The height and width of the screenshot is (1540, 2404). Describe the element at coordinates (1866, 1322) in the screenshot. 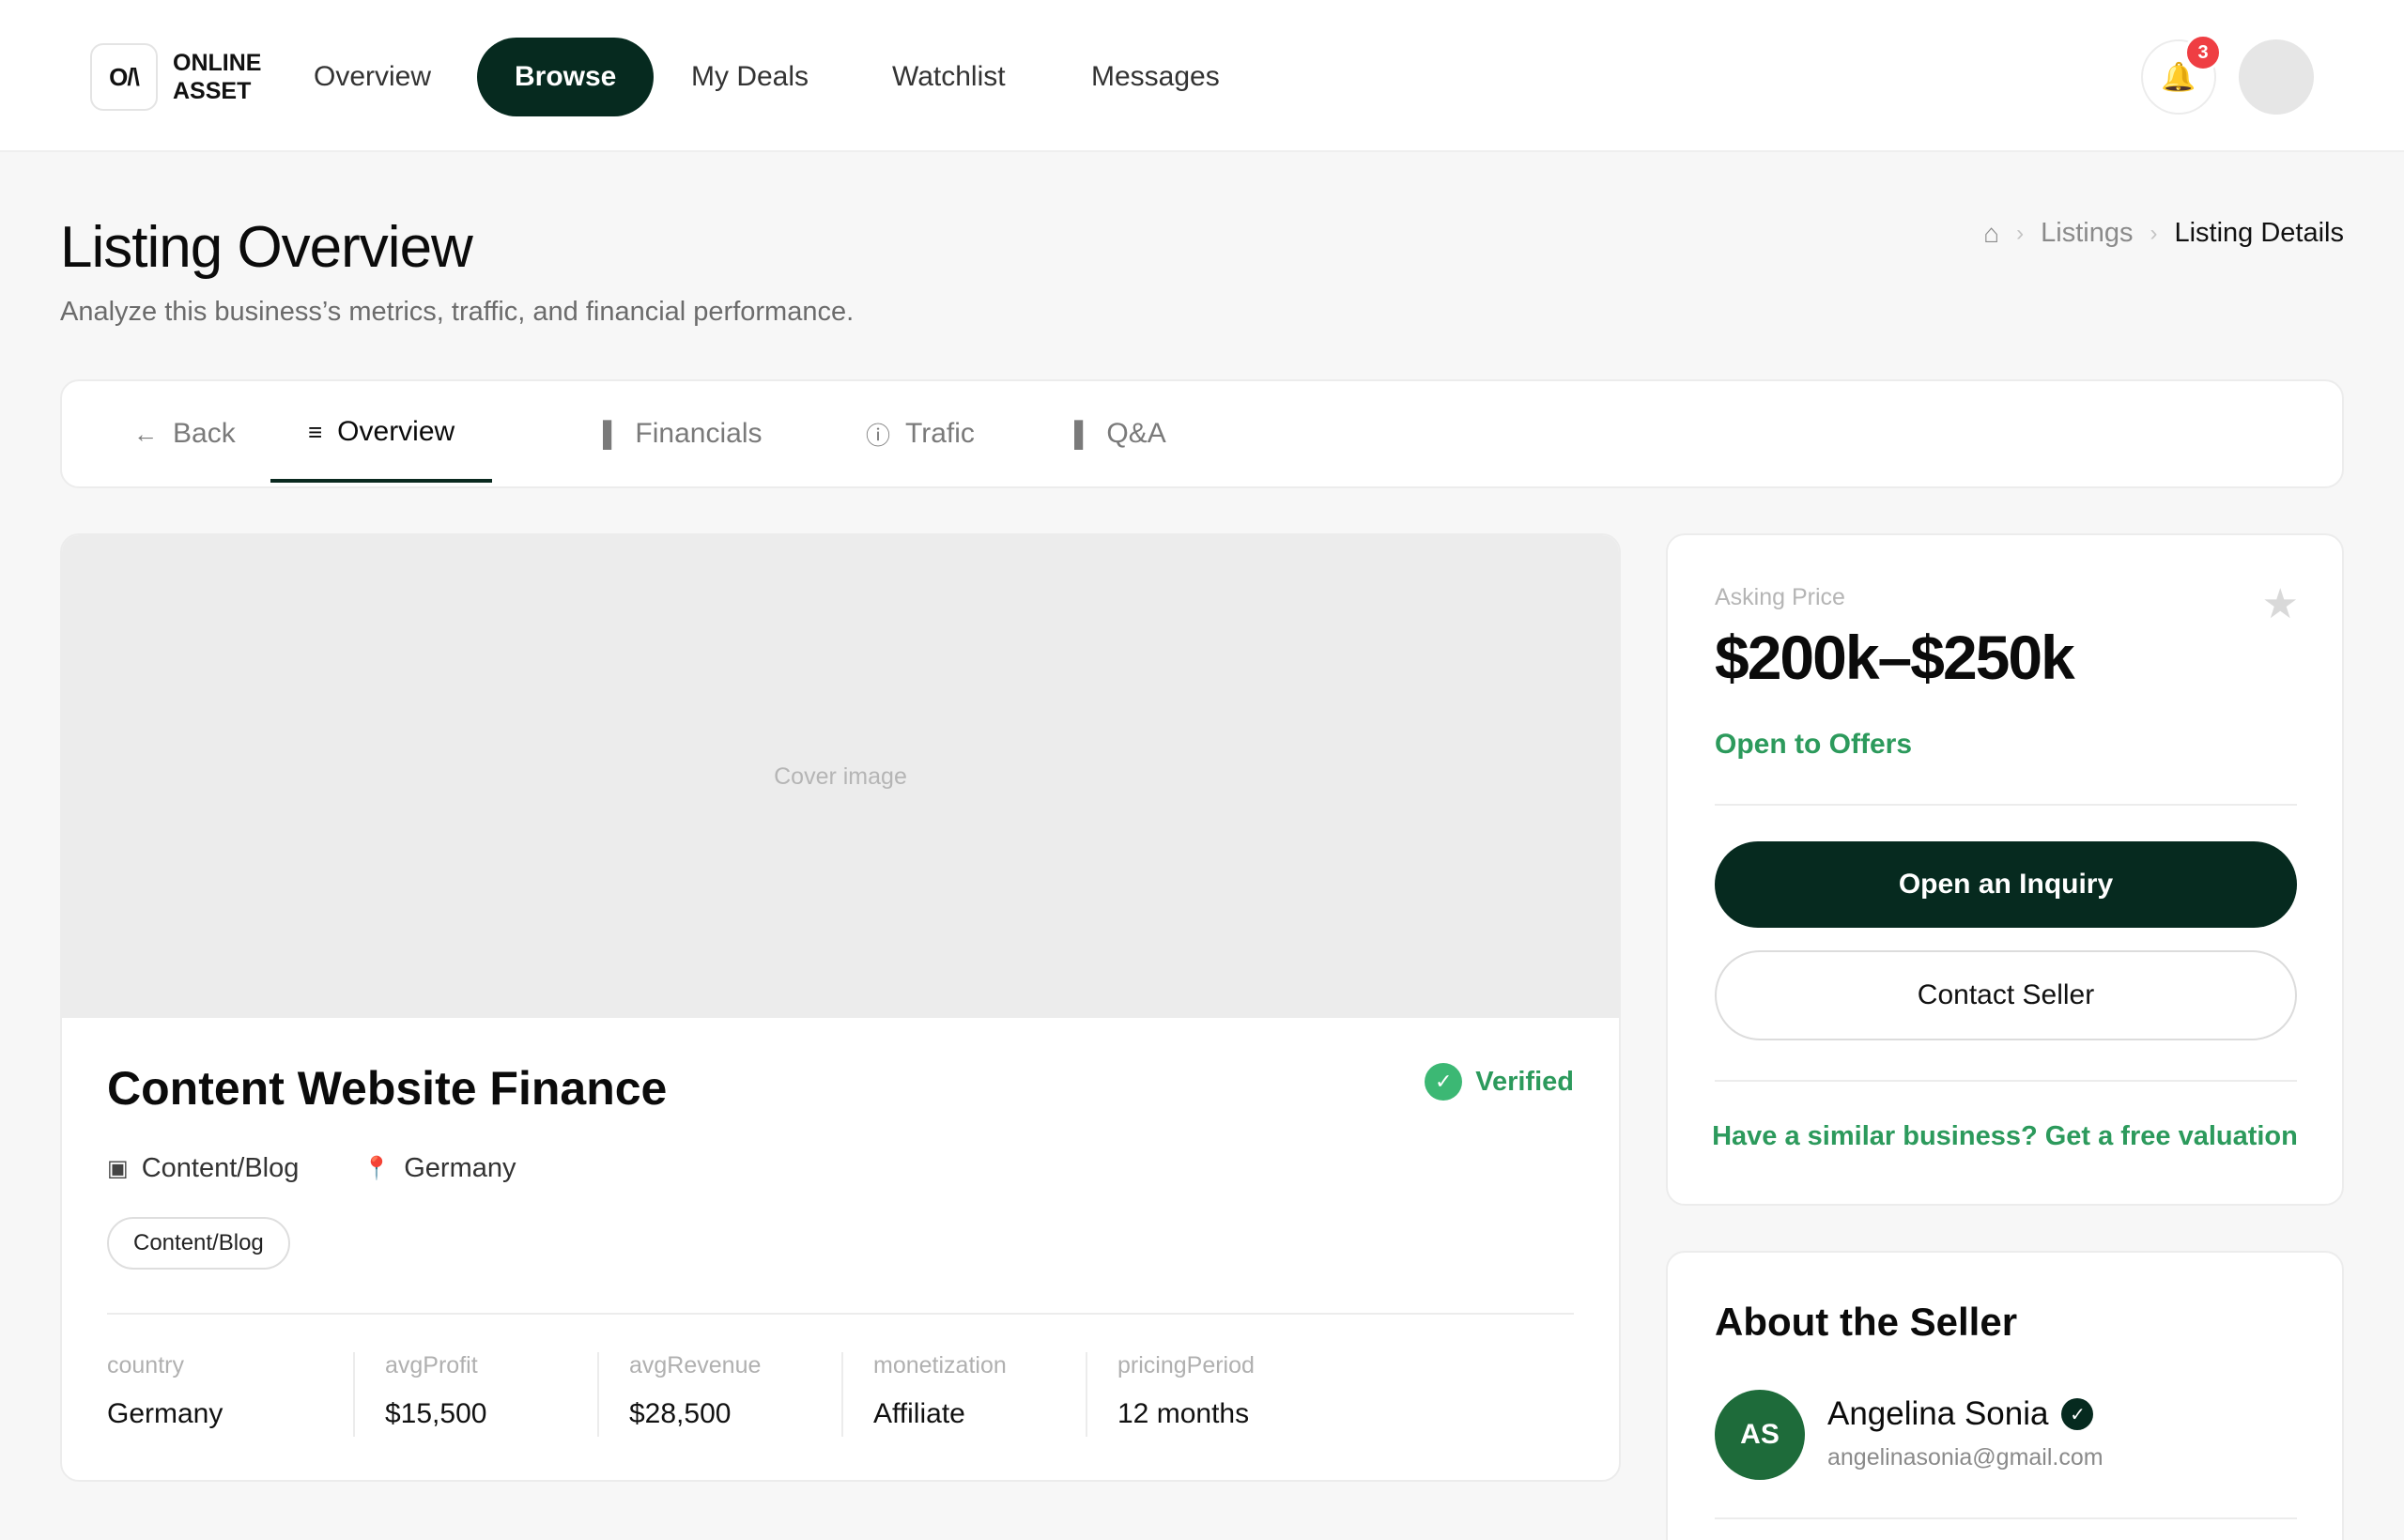

I see `seller-section-title: About the Seller` at that location.